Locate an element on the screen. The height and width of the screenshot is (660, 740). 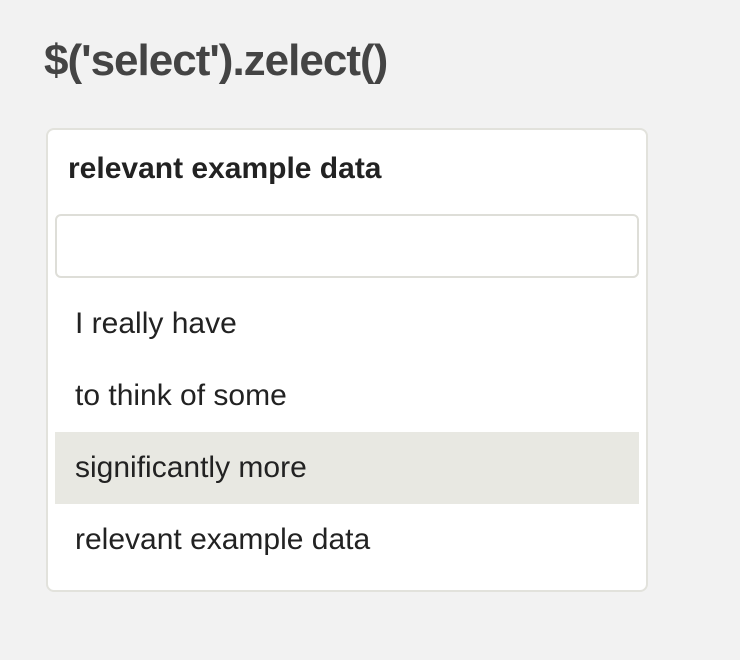
option-item: significantly more is located at coordinates (347, 468).